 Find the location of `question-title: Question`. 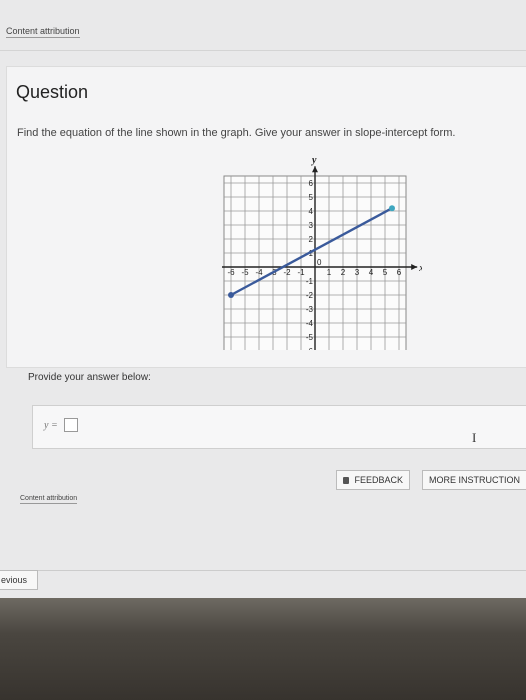

question-title: Question is located at coordinates (52, 92).